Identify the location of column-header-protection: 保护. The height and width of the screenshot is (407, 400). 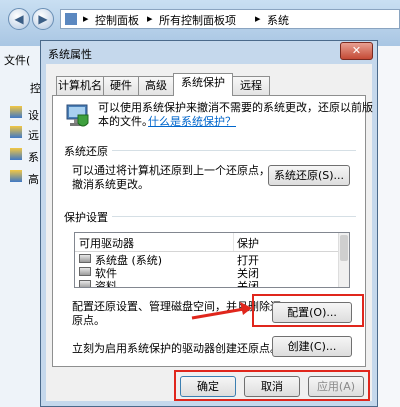
(248, 243).